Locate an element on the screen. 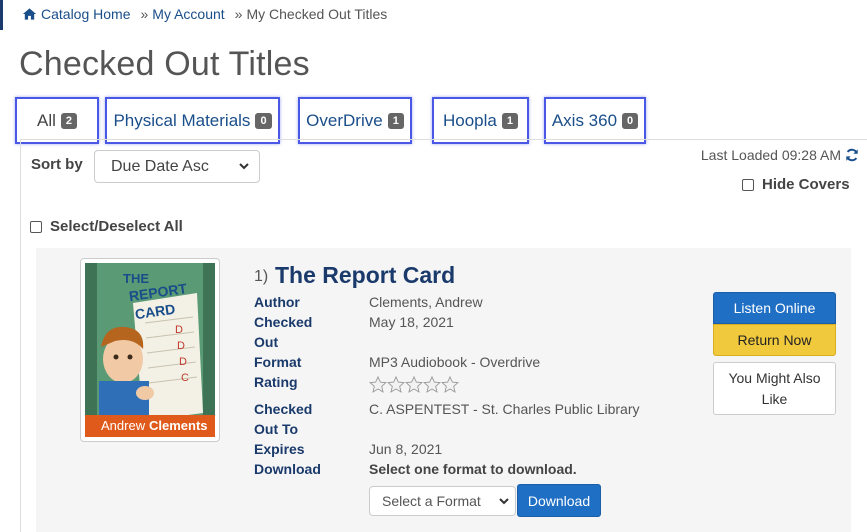 The width and height of the screenshot is (867, 532). breadcrumb-current: My Checked Out Titles is located at coordinates (317, 14).